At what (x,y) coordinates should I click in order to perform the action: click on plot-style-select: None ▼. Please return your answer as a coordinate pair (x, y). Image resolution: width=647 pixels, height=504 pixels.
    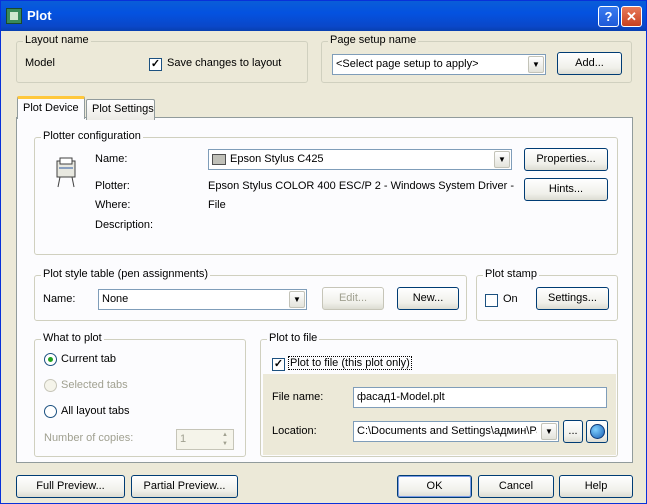
    Looking at the image, I should click on (202, 299).